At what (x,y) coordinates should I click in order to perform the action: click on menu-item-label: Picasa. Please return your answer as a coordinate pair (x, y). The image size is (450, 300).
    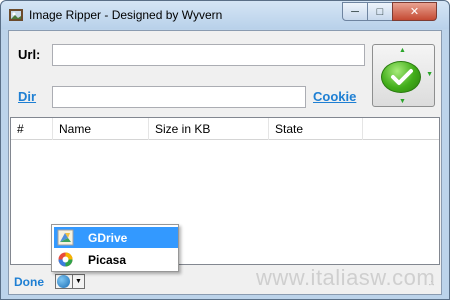
    Looking at the image, I should click on (107, 260).